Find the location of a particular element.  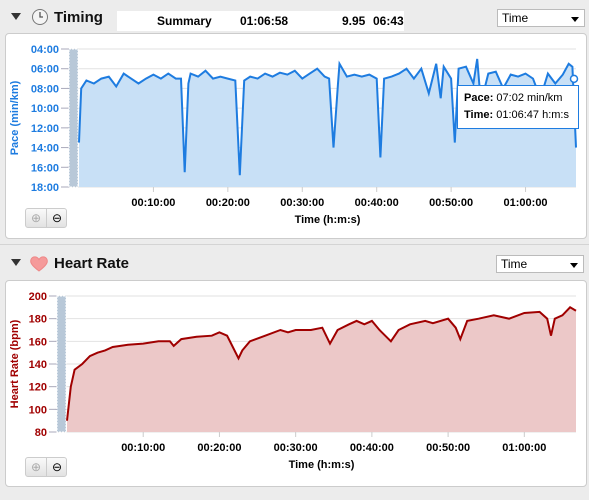

heart-zoom-controls: ⊕ ⊖ is located at coordinates (46, 467).